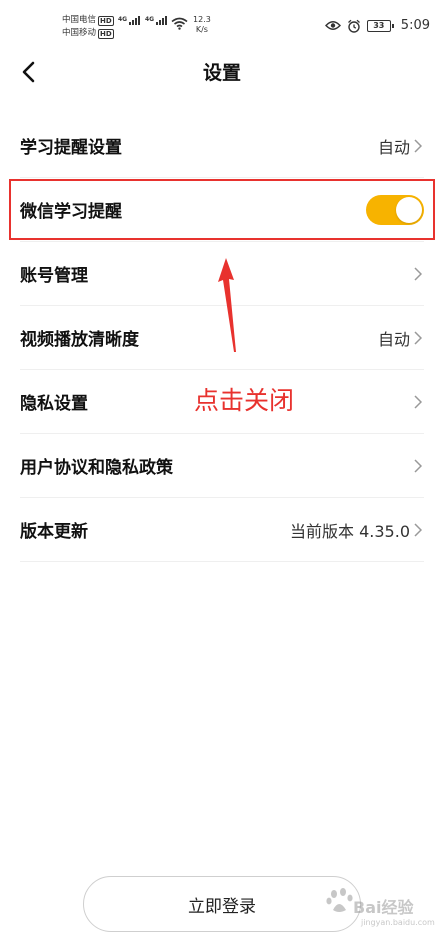  Describe the element at coordinates (54, 404) in the screenshot. I see `row-label: 隐私设置` at that location.